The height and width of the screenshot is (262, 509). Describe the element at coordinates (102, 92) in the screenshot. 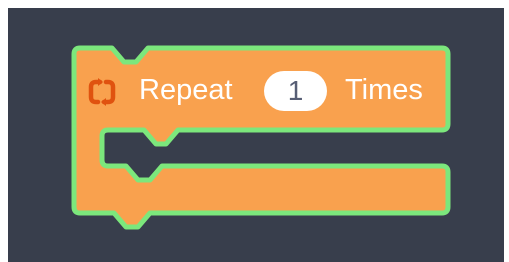

I see `loop-arrows-icon` at that location.